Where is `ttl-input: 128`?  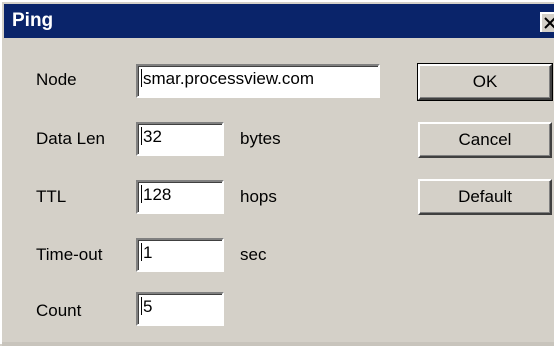
ttl-input: 128 is located at coordinates (180, 197).